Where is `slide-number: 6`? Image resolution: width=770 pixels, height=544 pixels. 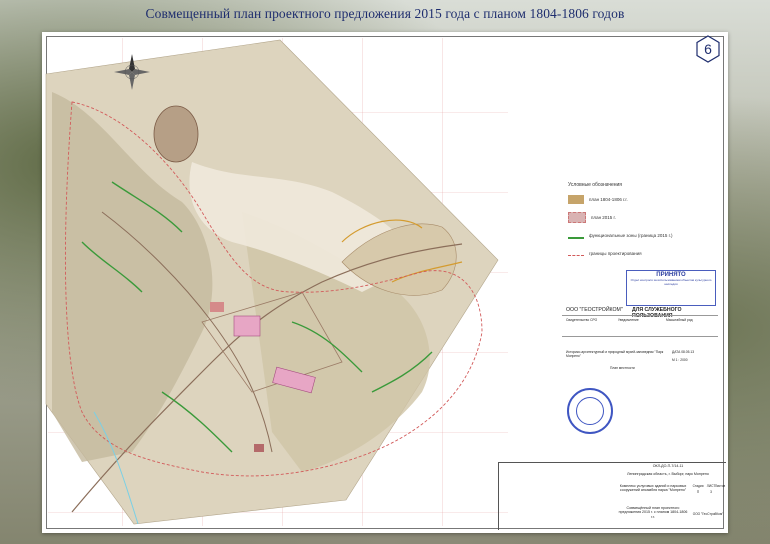 slide-number: 6 is located at coordinates (708, 49).